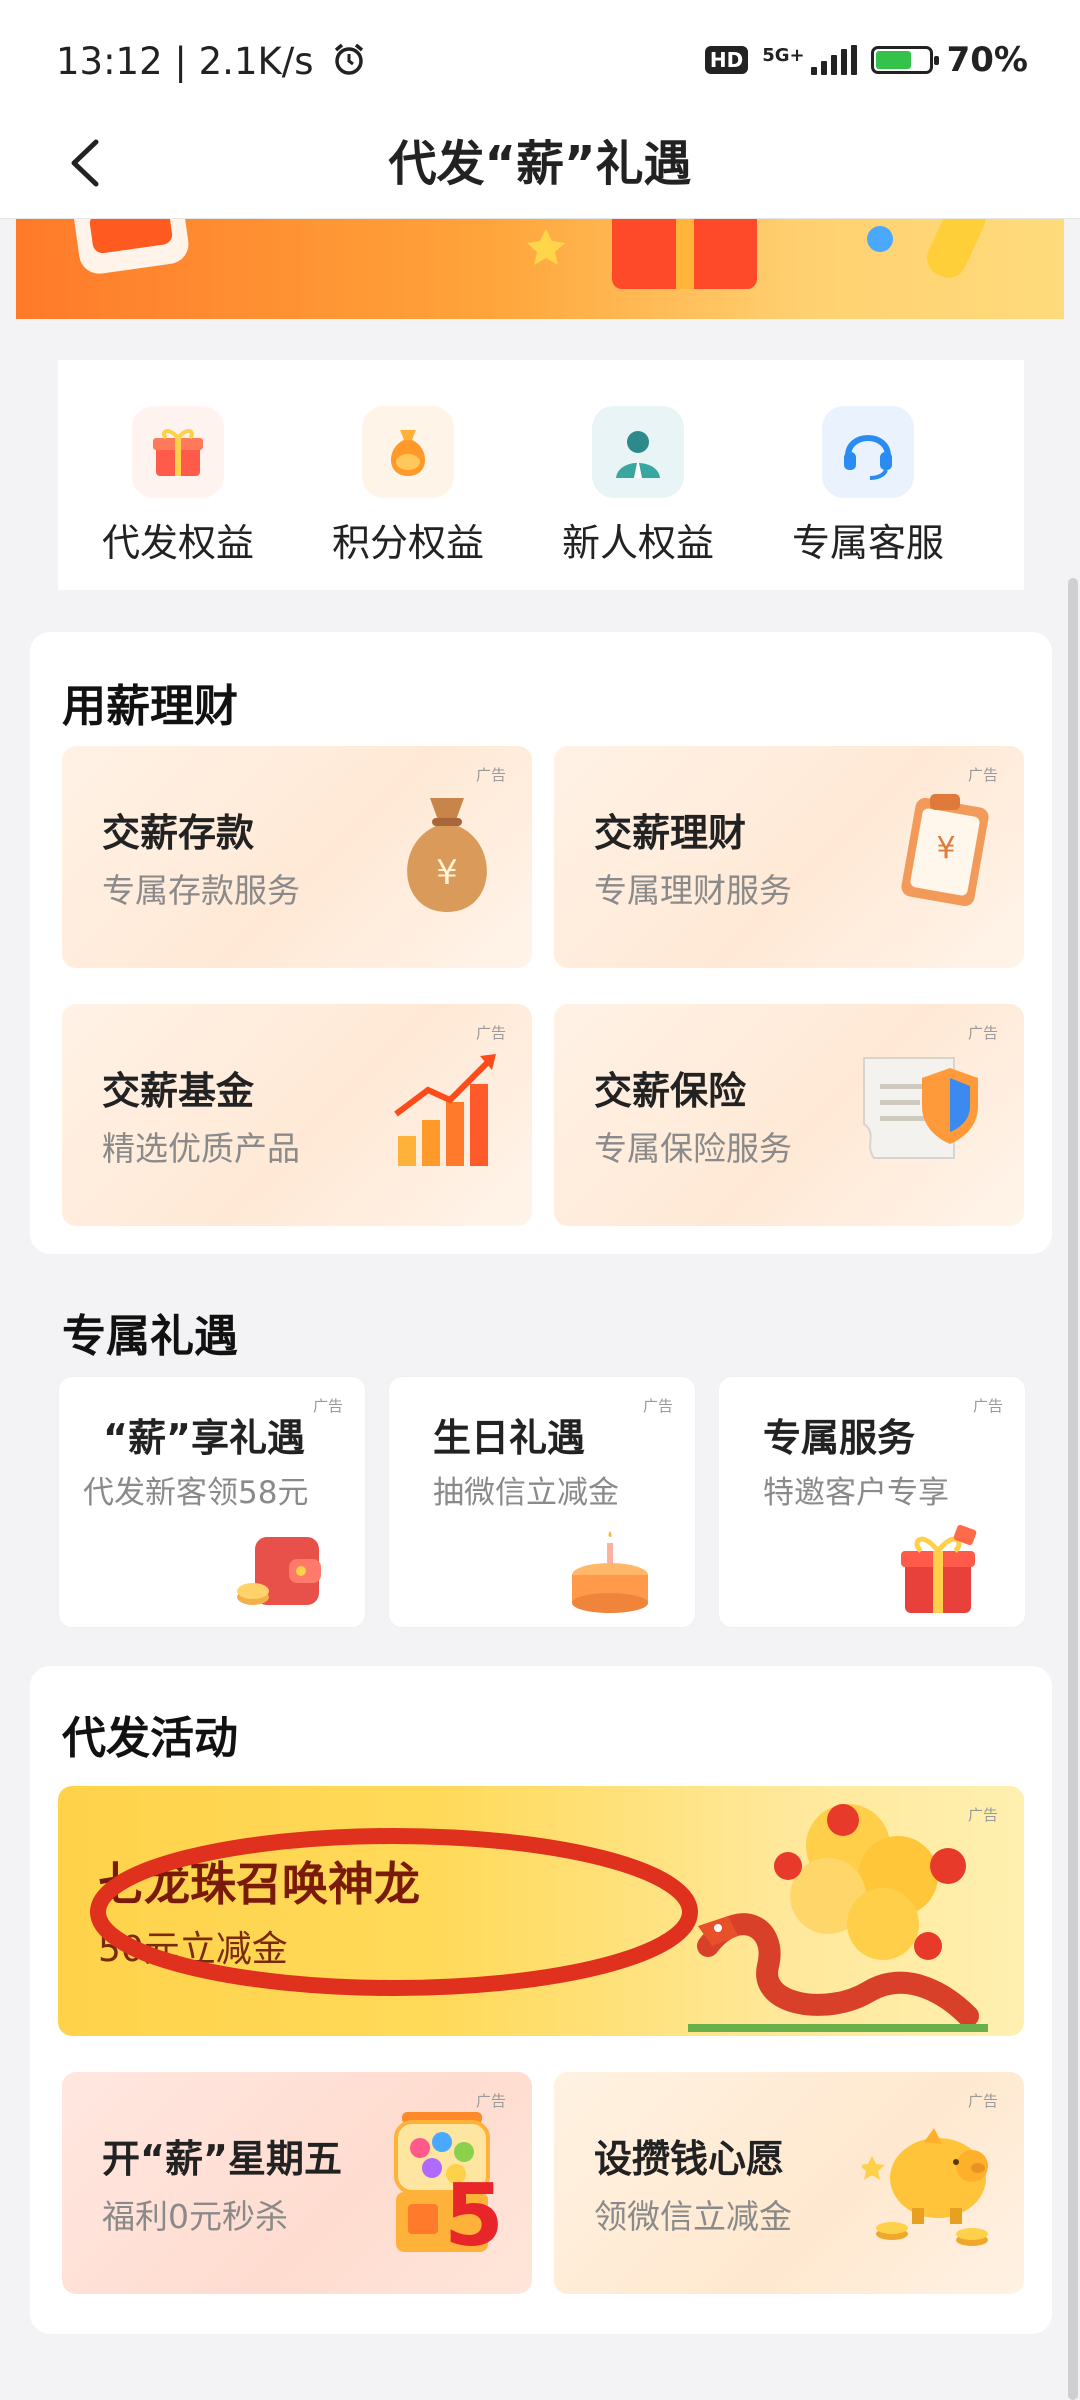 The width and height of the screenshot is (1080, 2400). I want to click on card-title: 交薪存款, so click(178, 833).